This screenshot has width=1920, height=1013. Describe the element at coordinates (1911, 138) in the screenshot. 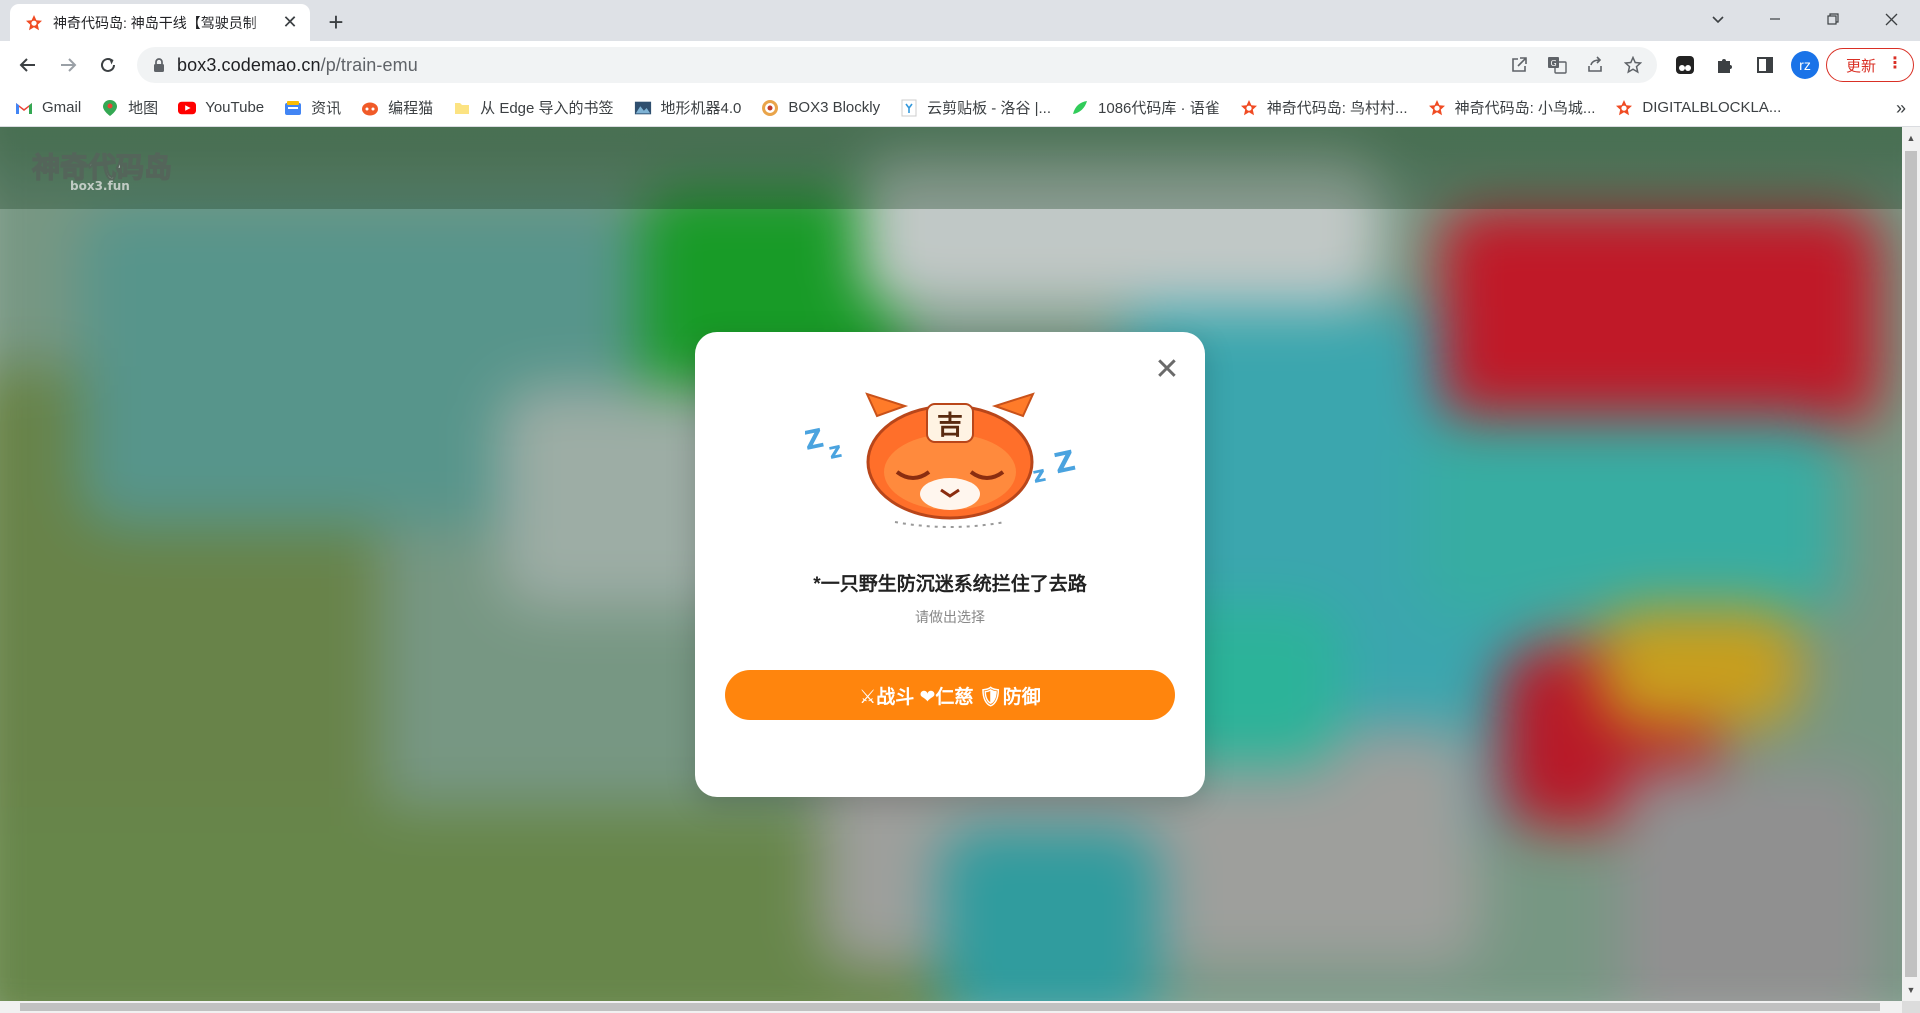

I see `scroll-up-arrow-icon: ▲` at that location.